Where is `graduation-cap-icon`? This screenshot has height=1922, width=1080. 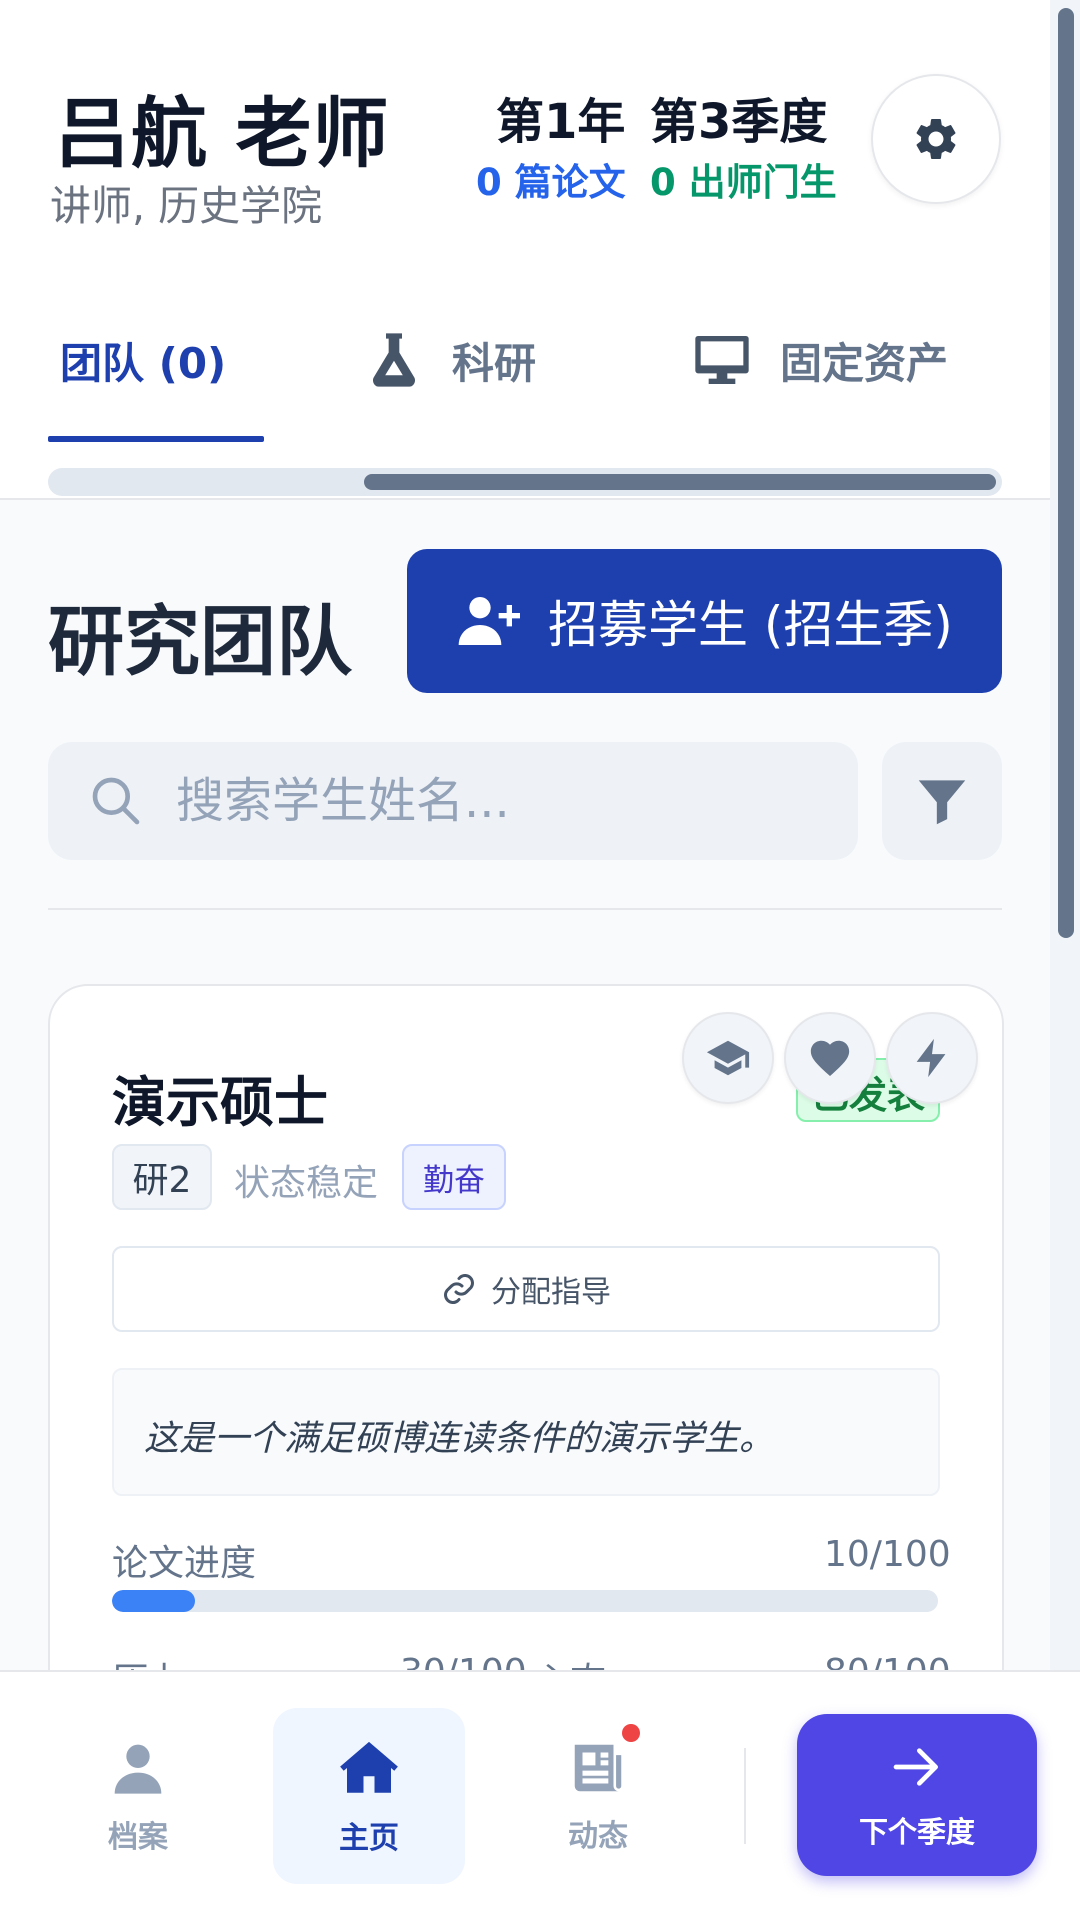
graduation-cap-icon is located at coordinates (728, 1058).